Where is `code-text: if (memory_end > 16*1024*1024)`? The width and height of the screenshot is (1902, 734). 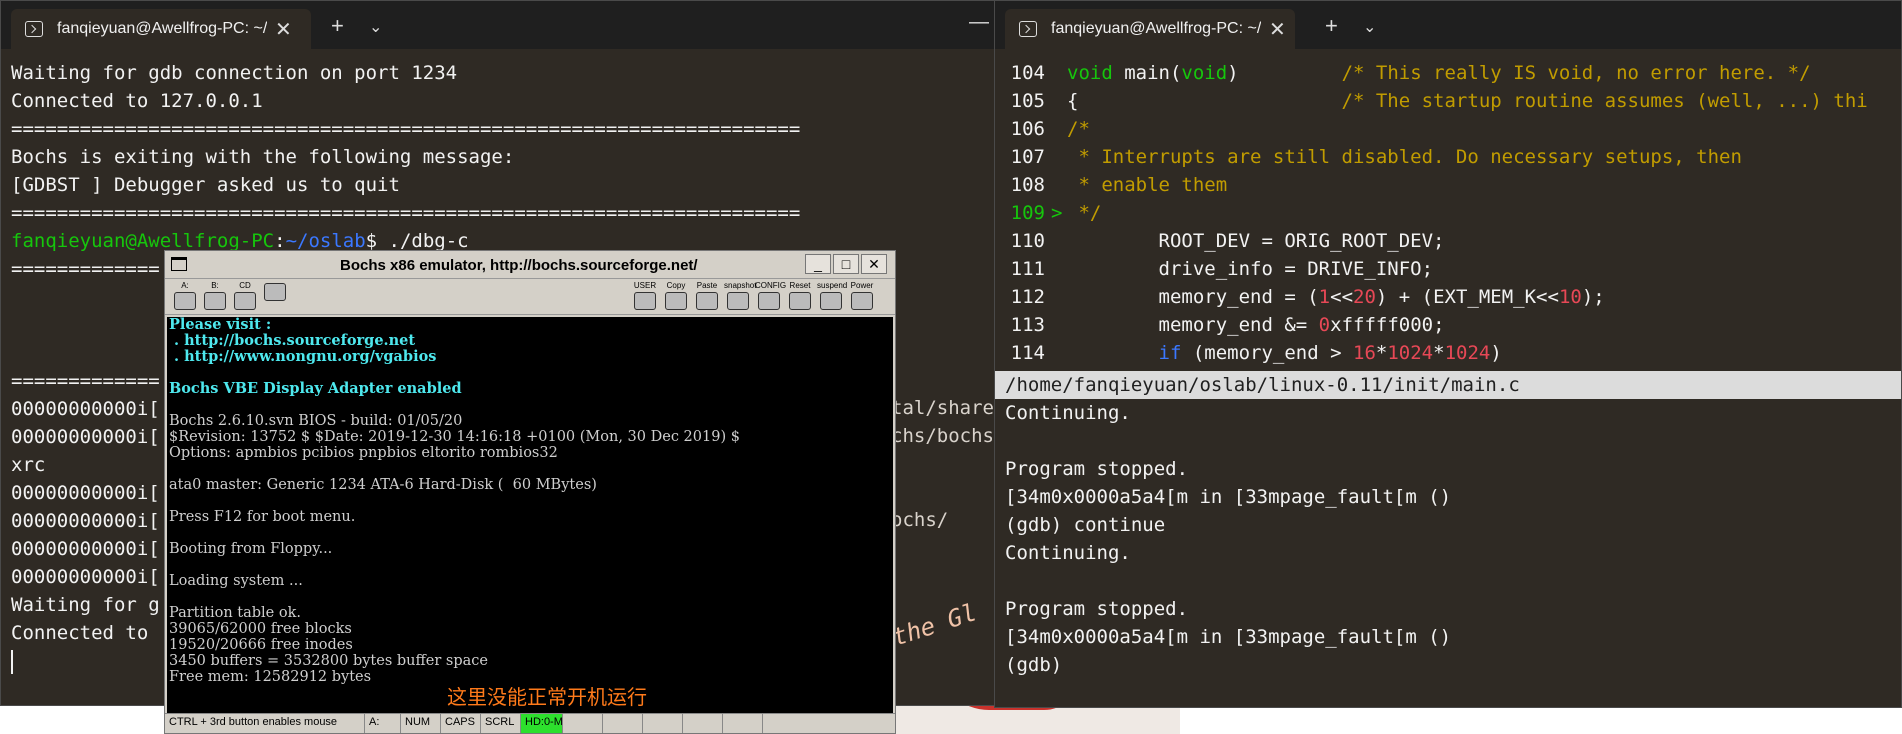
code-text: if (memory_end > 16*1024*1024) is located at coordinates (1330, 353).